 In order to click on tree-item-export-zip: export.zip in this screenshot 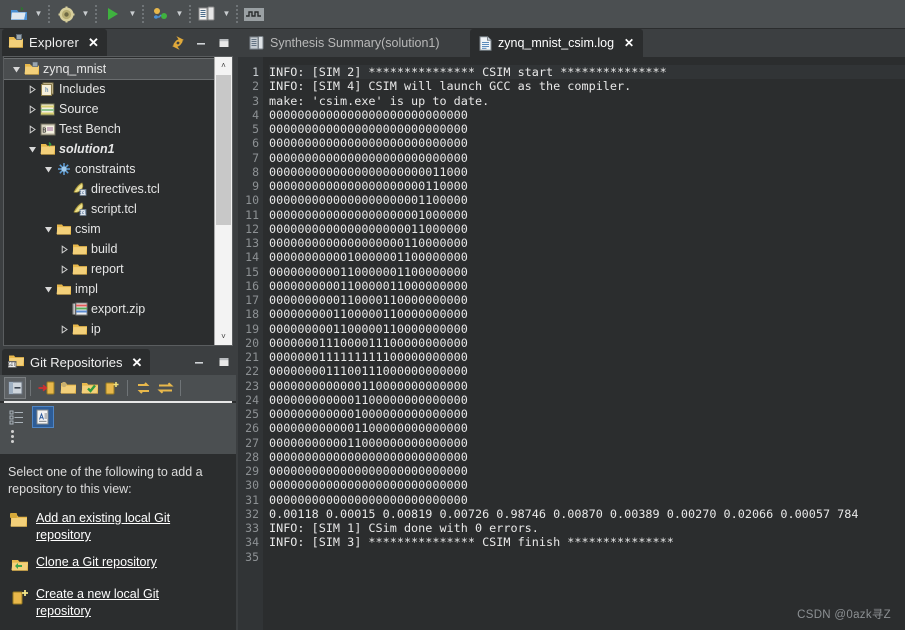, I will do `click(109, 309)`.